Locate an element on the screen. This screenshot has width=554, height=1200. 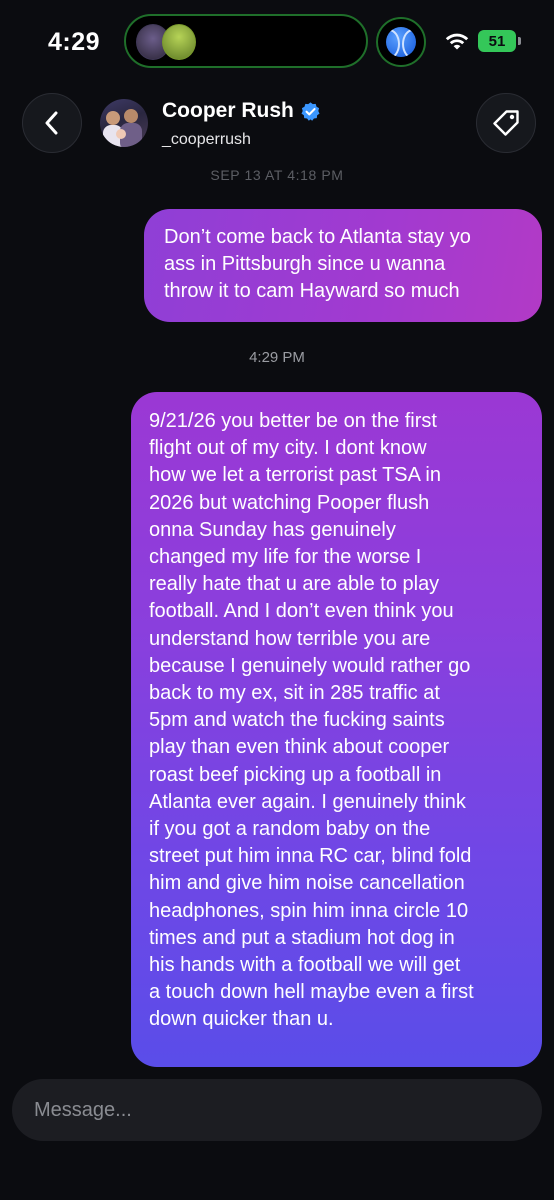
baseball-icon is located at coordinates (401, 42).